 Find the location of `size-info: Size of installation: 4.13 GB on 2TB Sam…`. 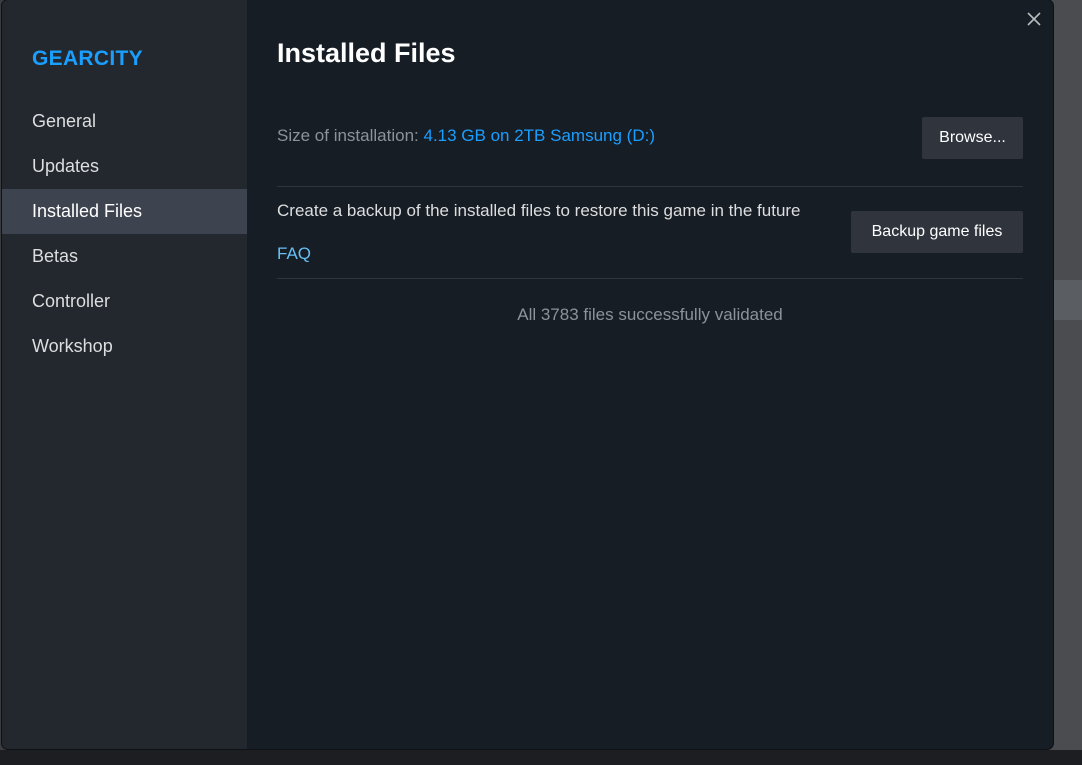

size-info: Size of installation: 4.13 GB on 2TB Sam… is located at coordinates (466, 136).